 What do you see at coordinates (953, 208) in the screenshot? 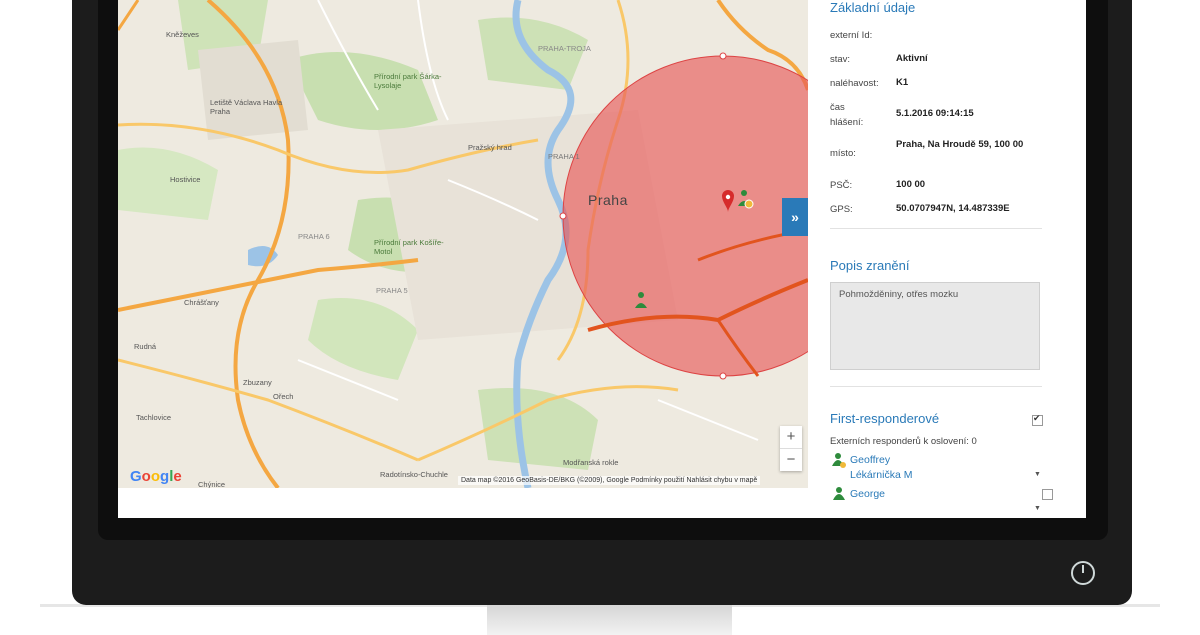
I see `field-value-gps: 50.0707947N, 14.487339E` at bounding box center [953, 208].